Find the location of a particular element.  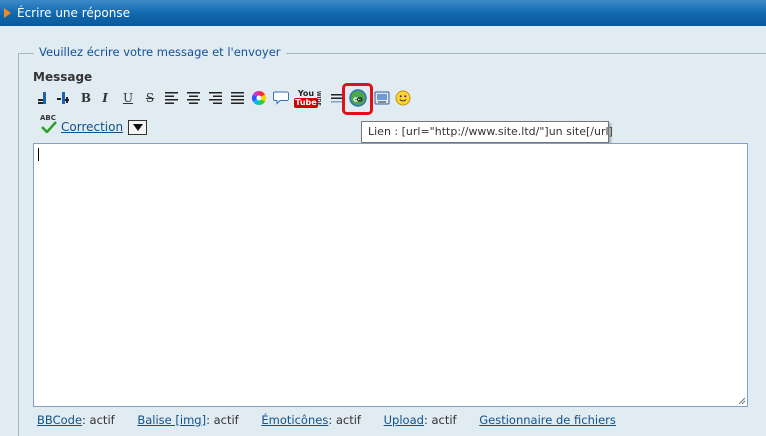

spellcheck-link: Correction is located at coordinates (92, 127).